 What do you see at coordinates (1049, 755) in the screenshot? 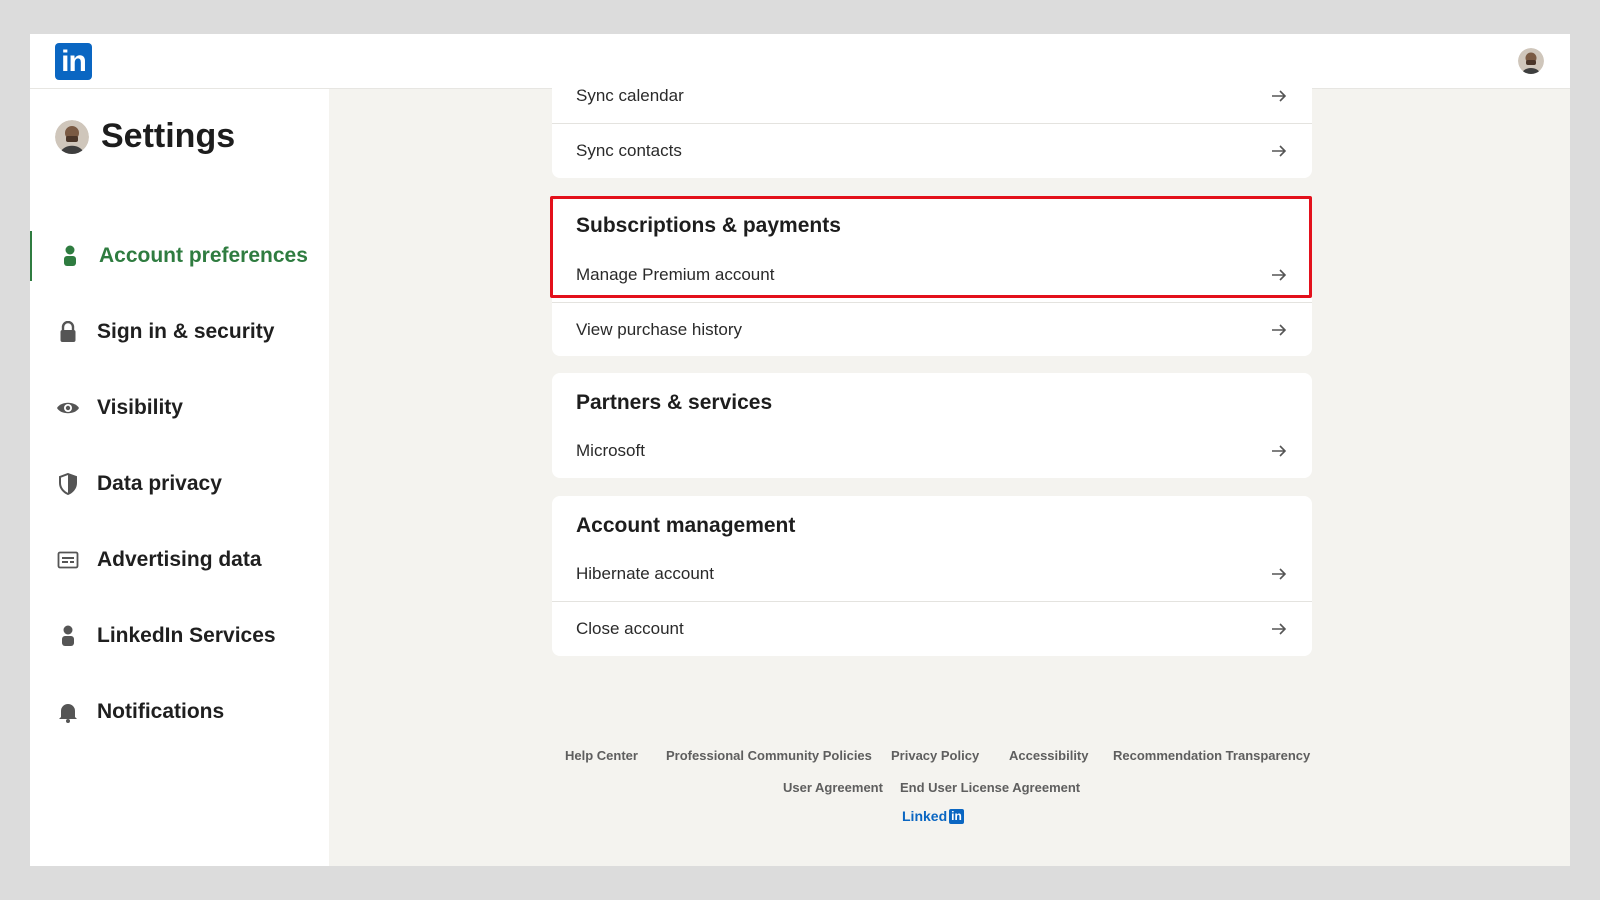
I see `footer-link-accessibility: Accessibility` at bounding box center [1049, 755].